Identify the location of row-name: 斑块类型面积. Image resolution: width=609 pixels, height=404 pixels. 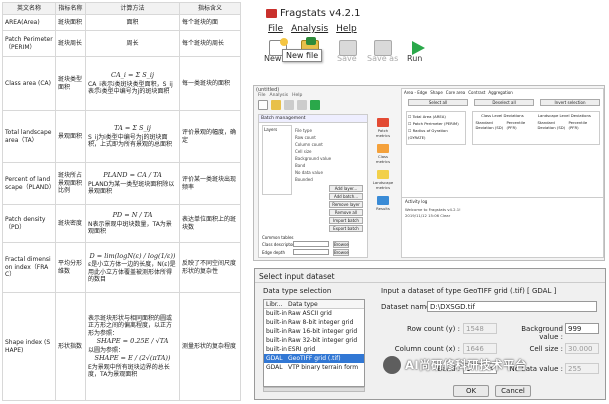
(70, 83).